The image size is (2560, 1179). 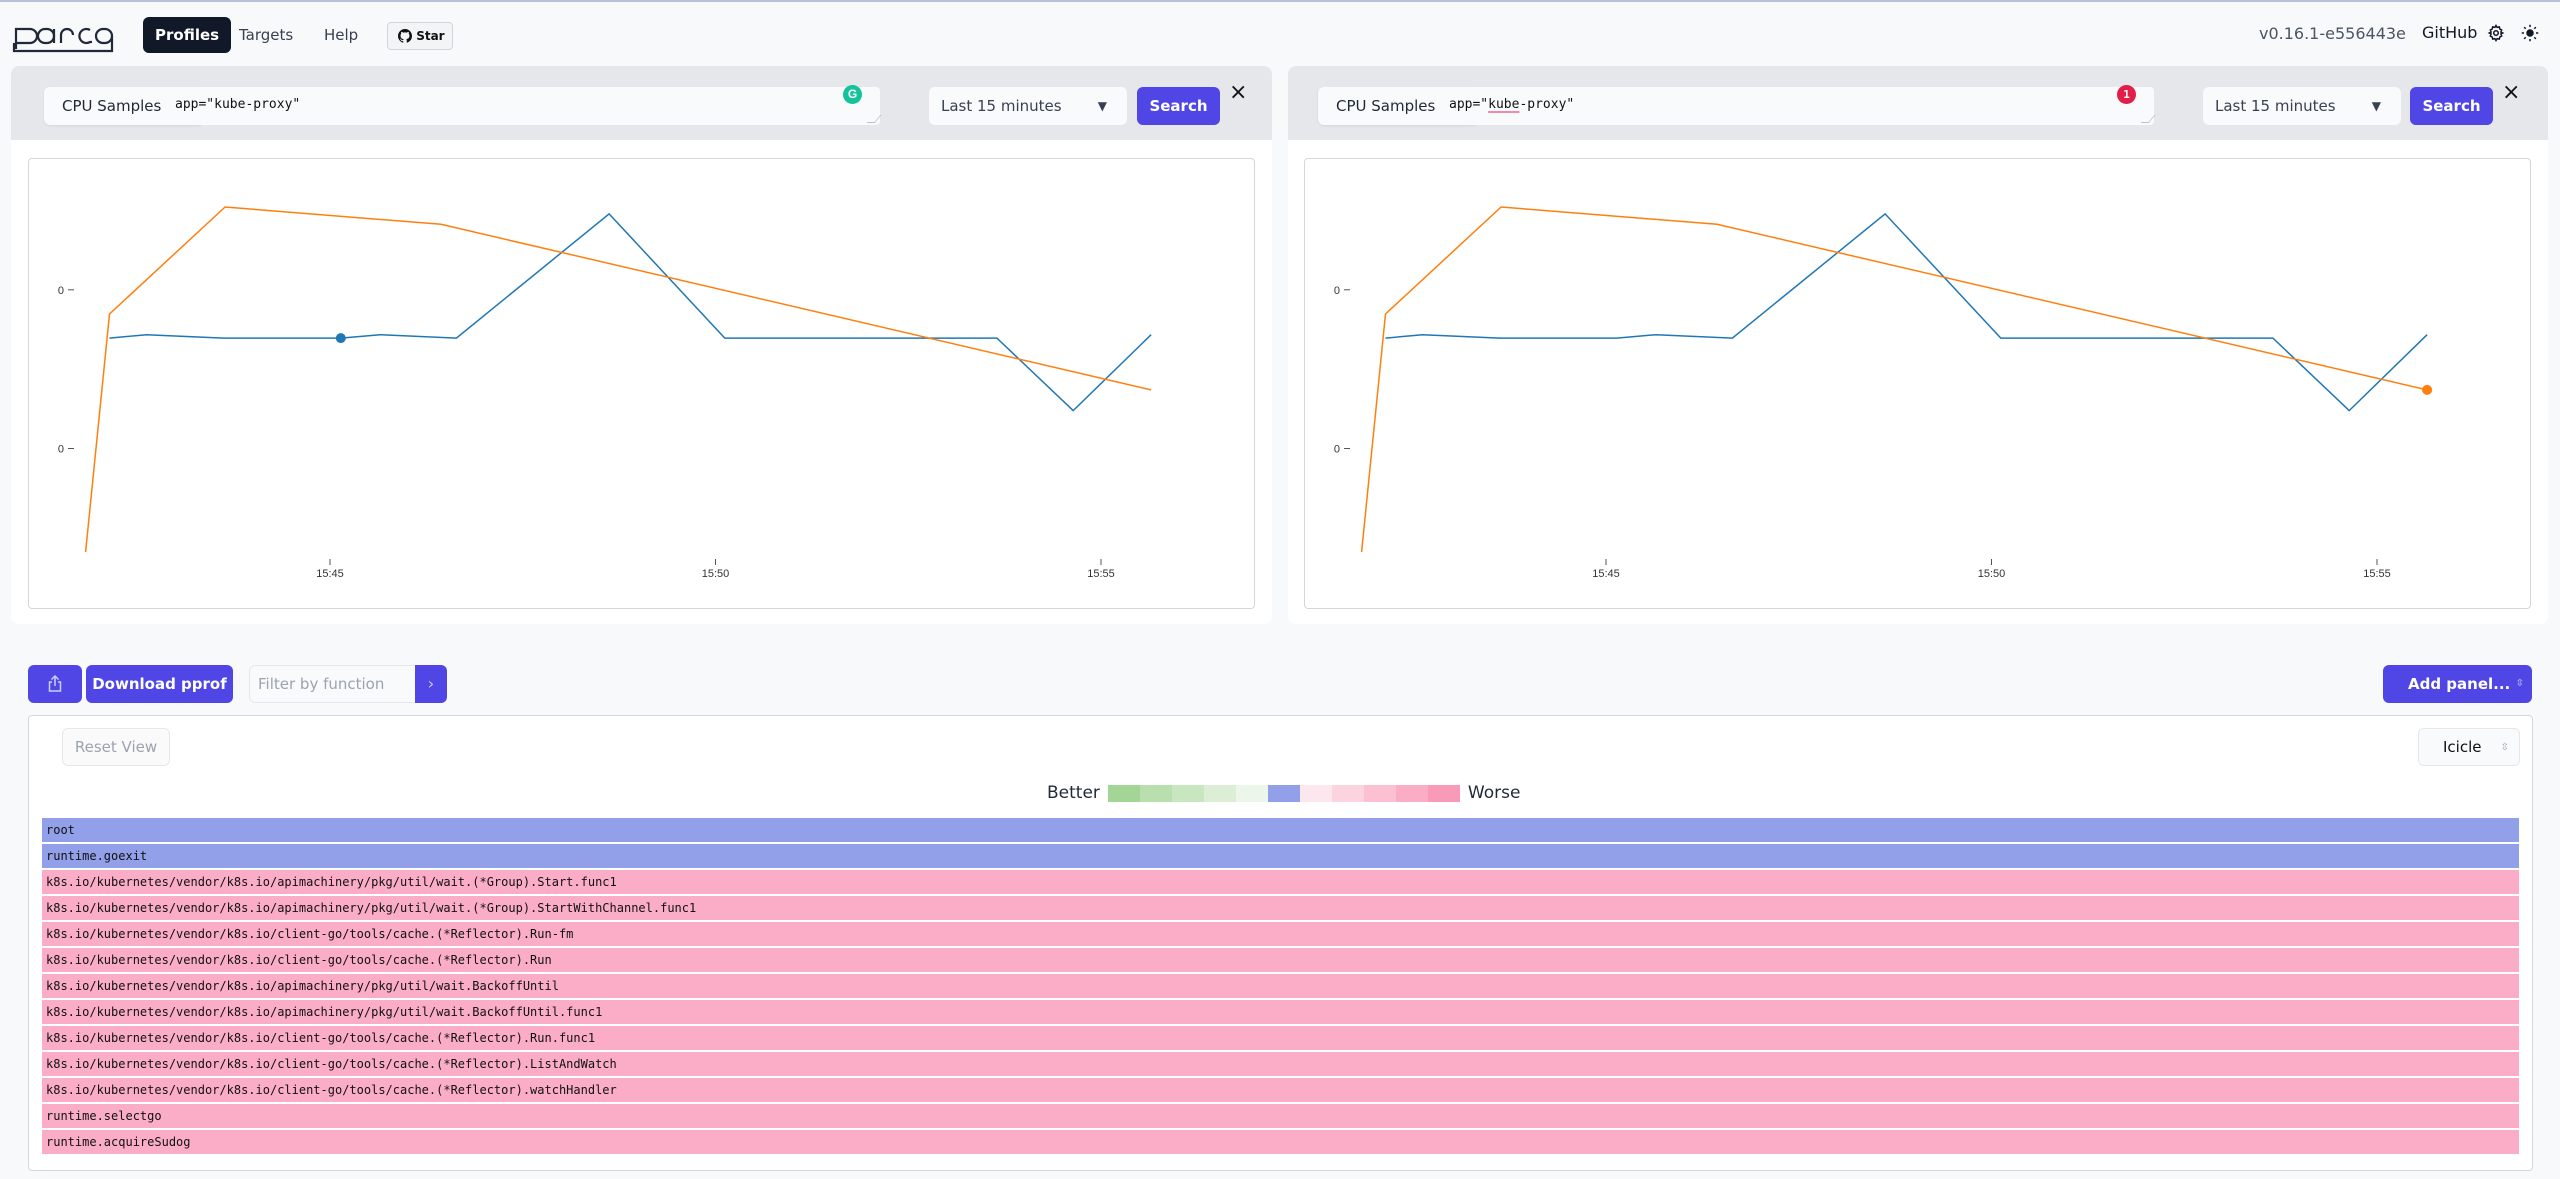 I want to click on download-pprof-button: Download pprof, so click(x=159, y=684).